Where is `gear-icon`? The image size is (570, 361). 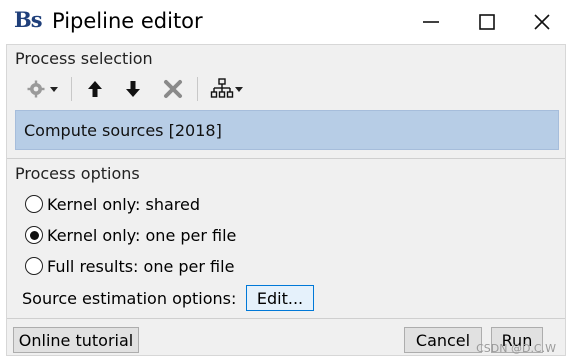 gear-icon is located at coordinates (36, 89).